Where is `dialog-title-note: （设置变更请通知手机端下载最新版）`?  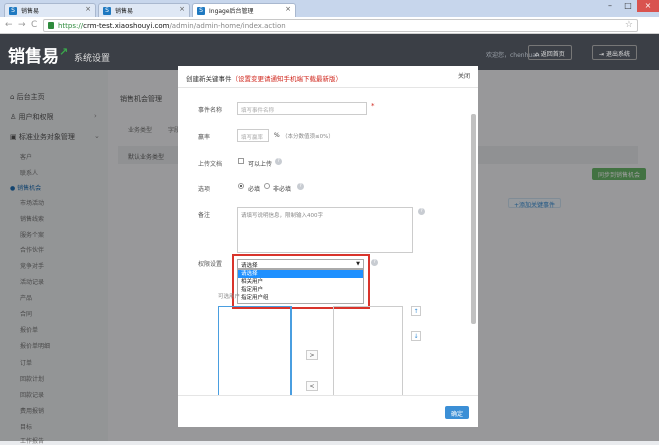
dialog-title-note: （设置变更请通知手机端下载最新版） is located at coordinates (287, 79).